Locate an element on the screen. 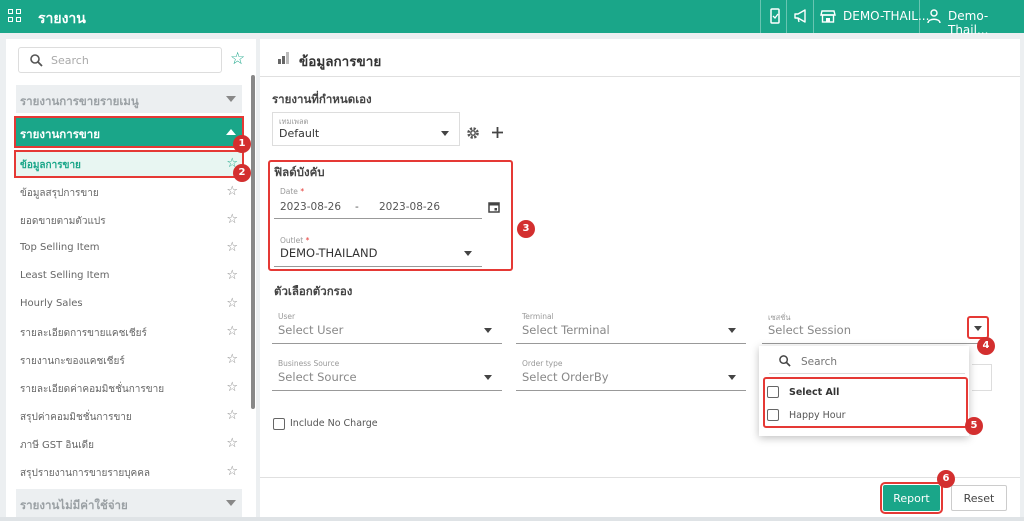 The width and height of the screenshot is (1024, 521). include-no-charge-checkbox is located at coordinates (279, 424).